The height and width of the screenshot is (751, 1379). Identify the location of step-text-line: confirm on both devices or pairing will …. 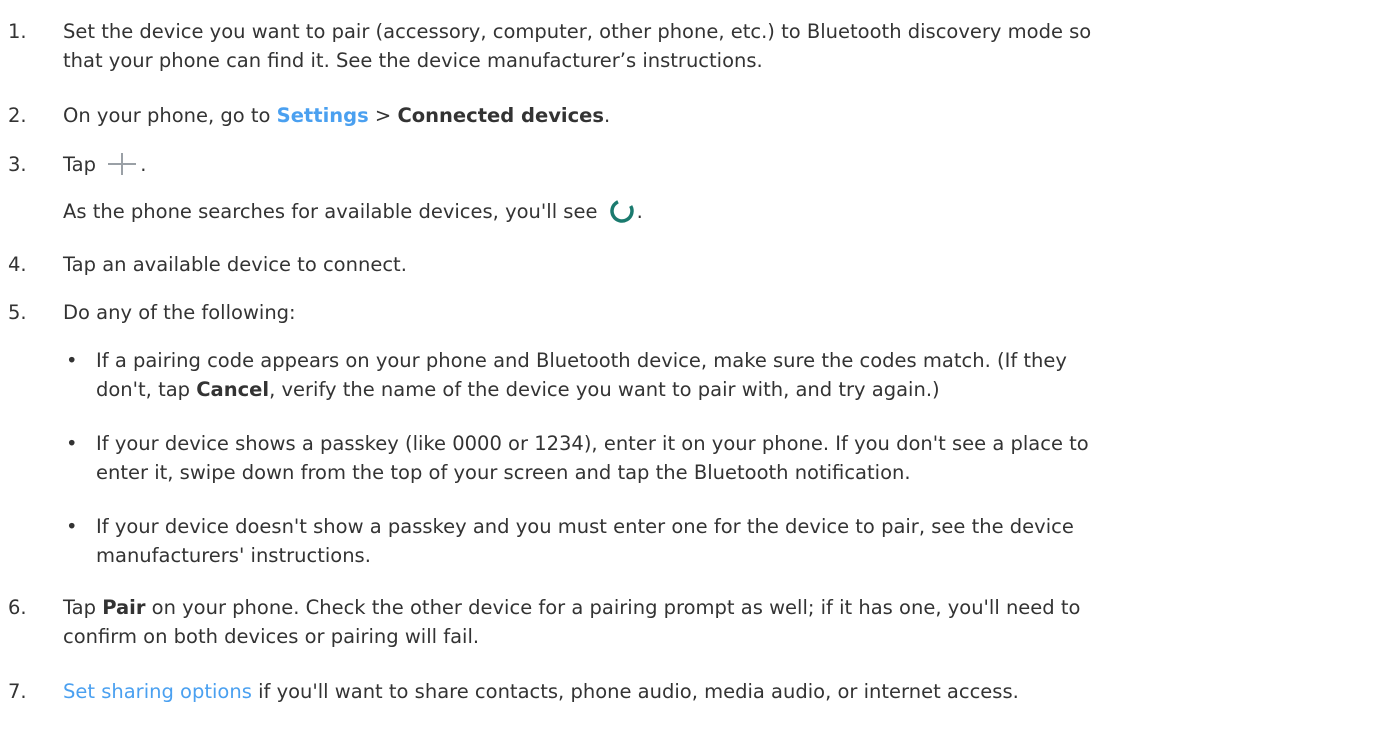
(271, 636).